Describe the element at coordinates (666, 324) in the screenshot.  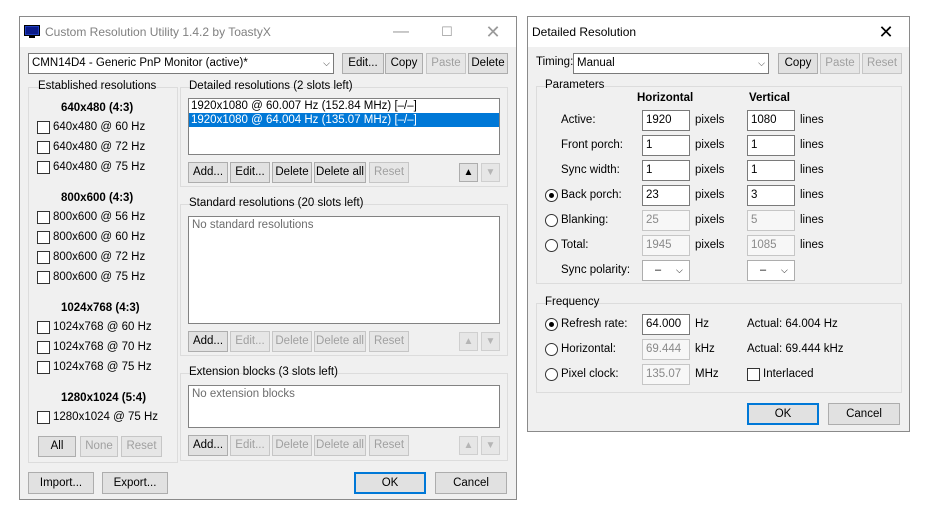
I see `refresh-rate-input: 64.000` at that location.